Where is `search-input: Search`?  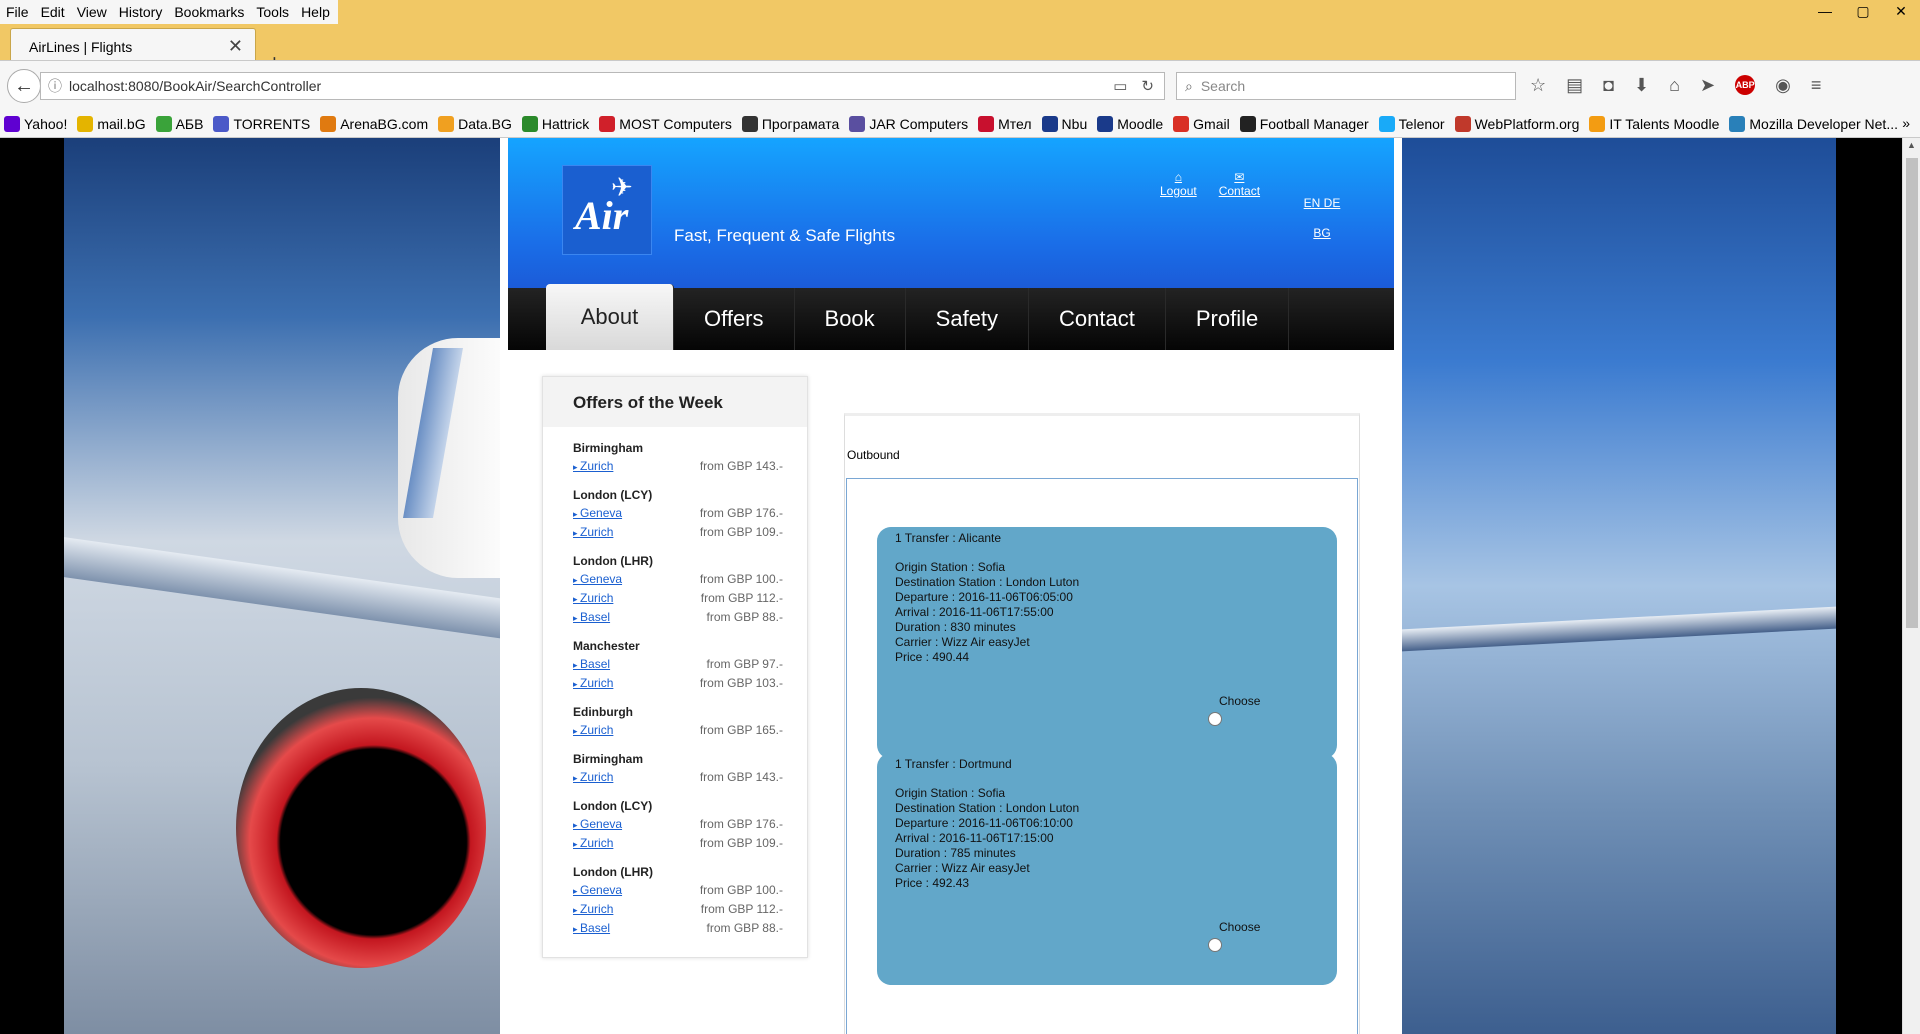
search-input: Search is located at coordinates (1223, 86).